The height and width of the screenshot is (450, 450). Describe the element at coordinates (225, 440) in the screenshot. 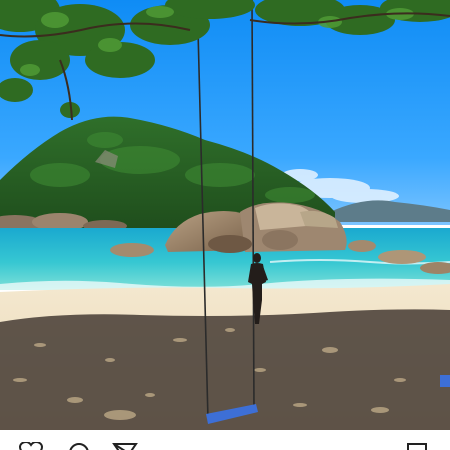

I see `action-bar` at that location.